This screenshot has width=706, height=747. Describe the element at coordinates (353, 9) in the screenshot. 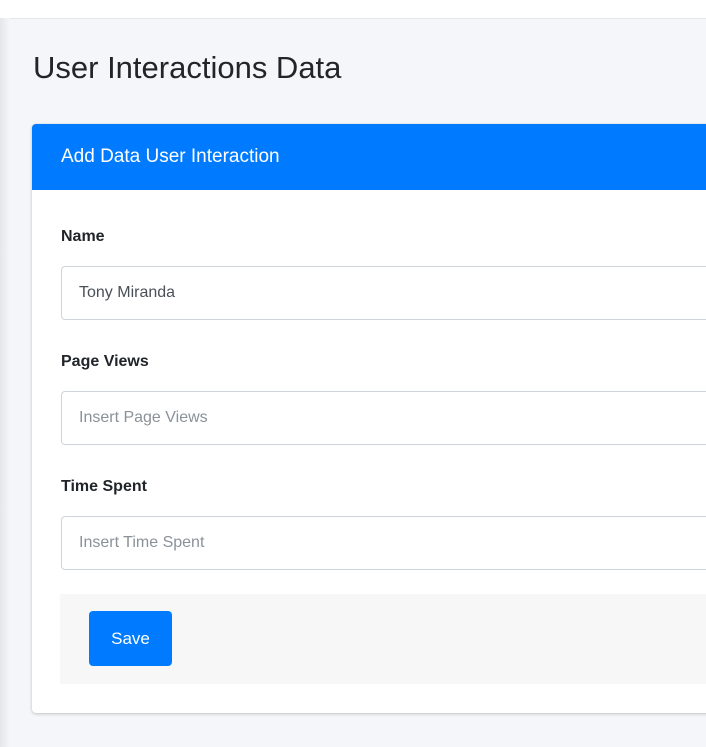

I see `top-bar` at that location.